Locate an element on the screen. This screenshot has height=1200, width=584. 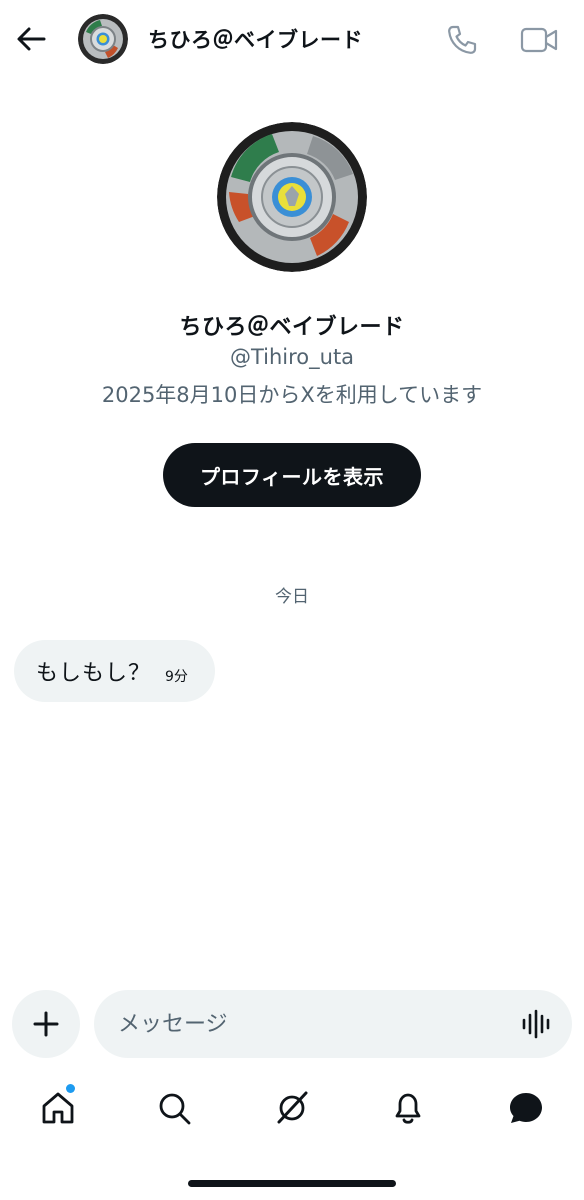
search-icon is located at coordinates (174, 1108).